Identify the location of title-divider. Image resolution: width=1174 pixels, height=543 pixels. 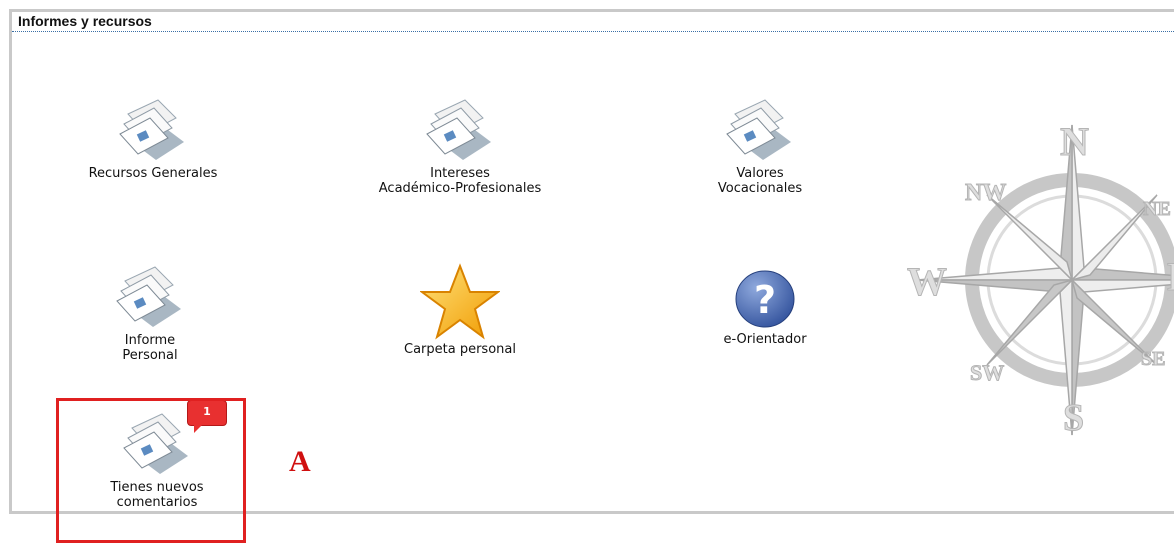
(593, 31).